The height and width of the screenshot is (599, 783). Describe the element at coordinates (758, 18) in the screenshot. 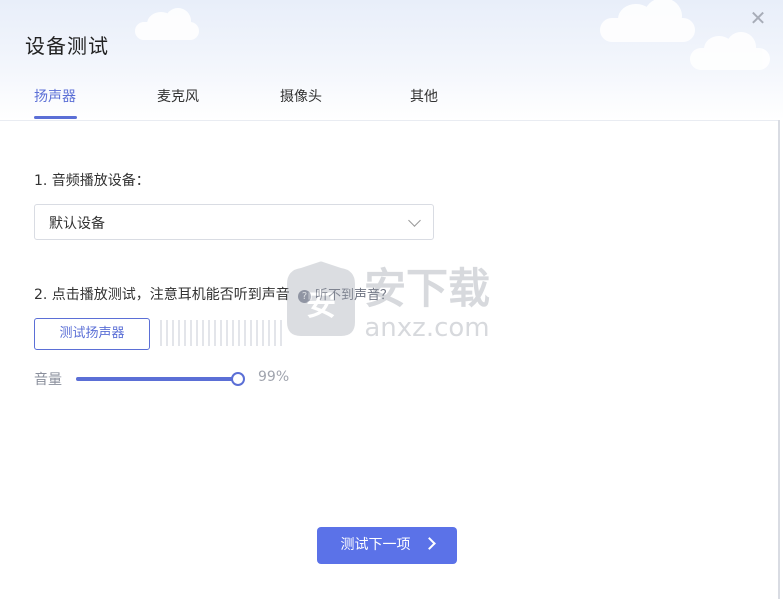

I see `close-icon: ✕` at that location.